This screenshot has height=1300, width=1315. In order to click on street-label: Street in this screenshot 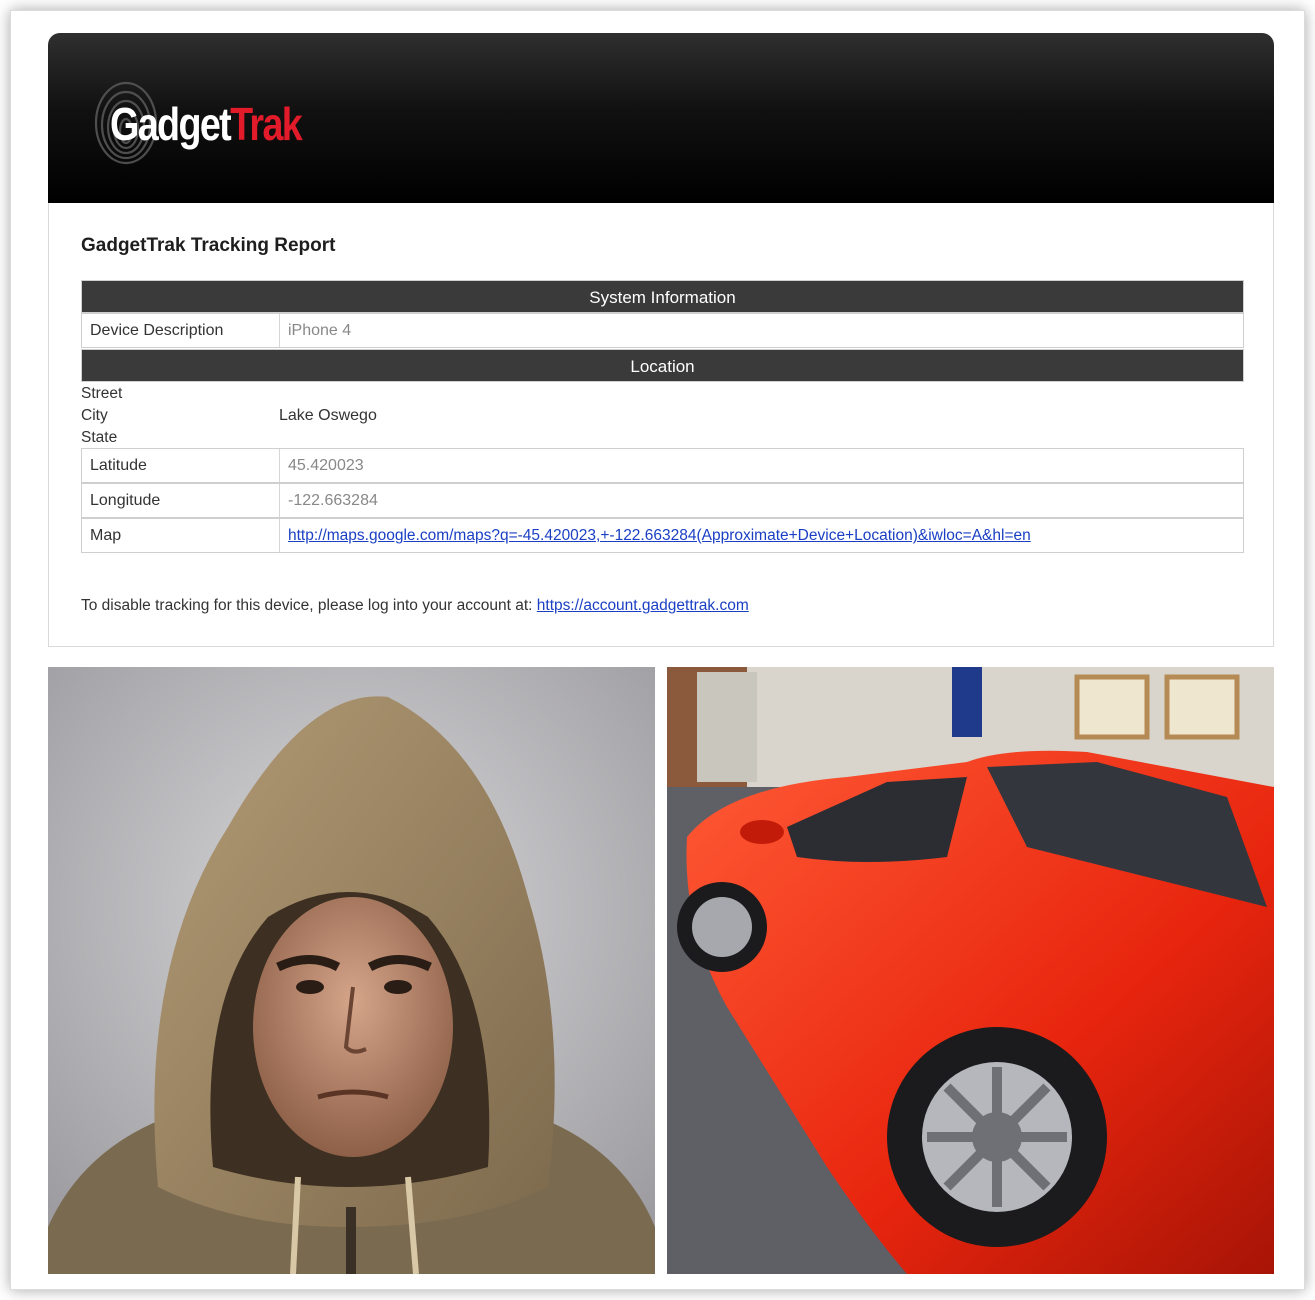, I will do `click(102, 393)`.